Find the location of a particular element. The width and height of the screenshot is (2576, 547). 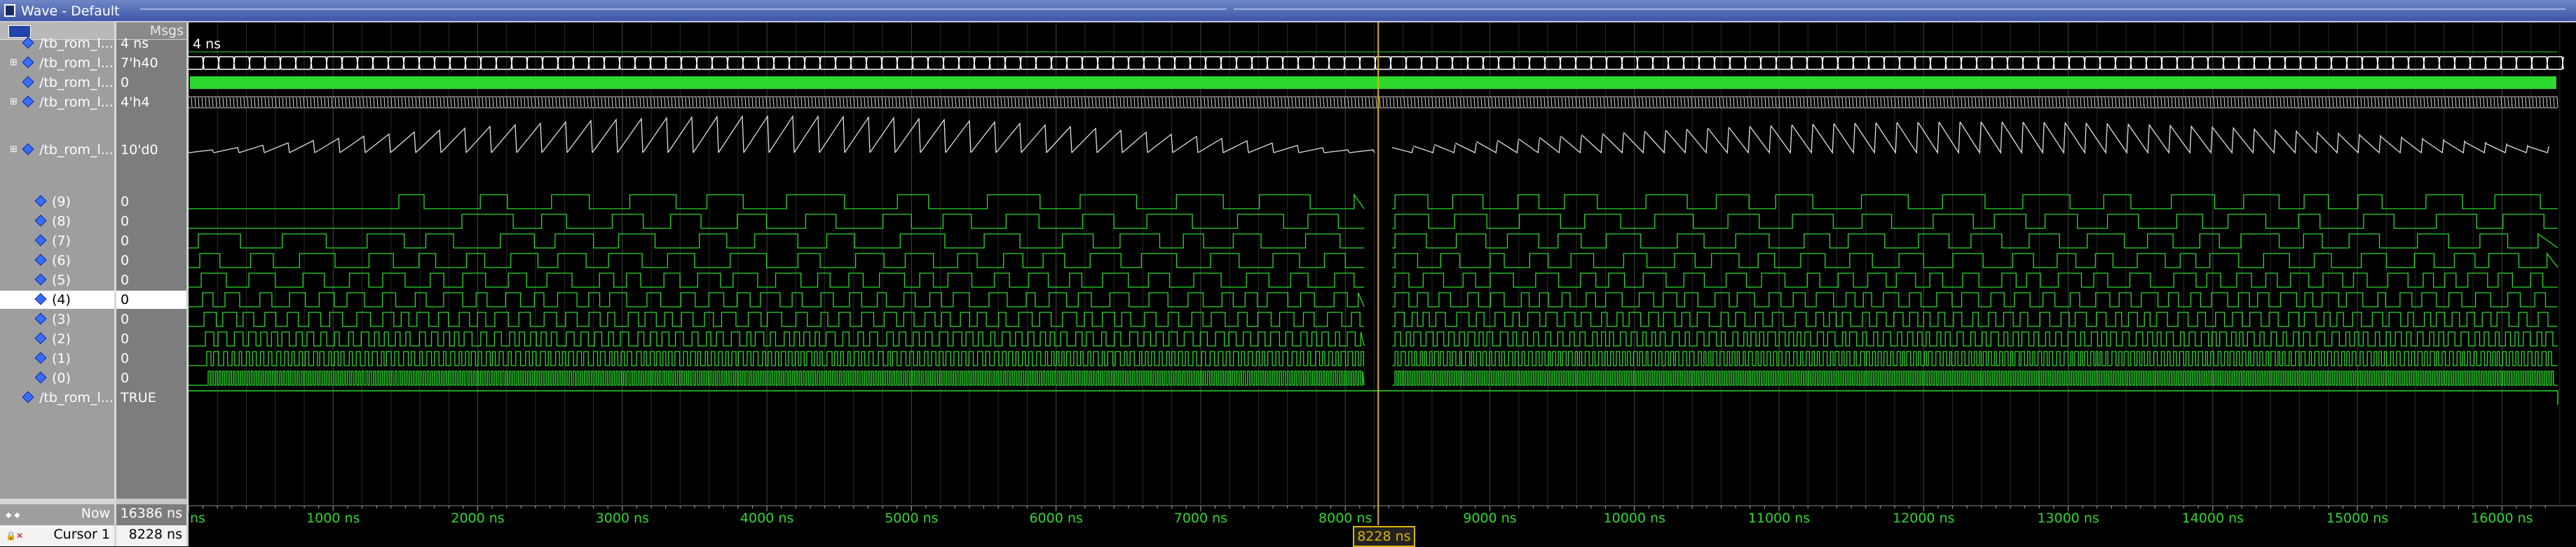

fast-signal-wave is located at coordinates (1373, 82).